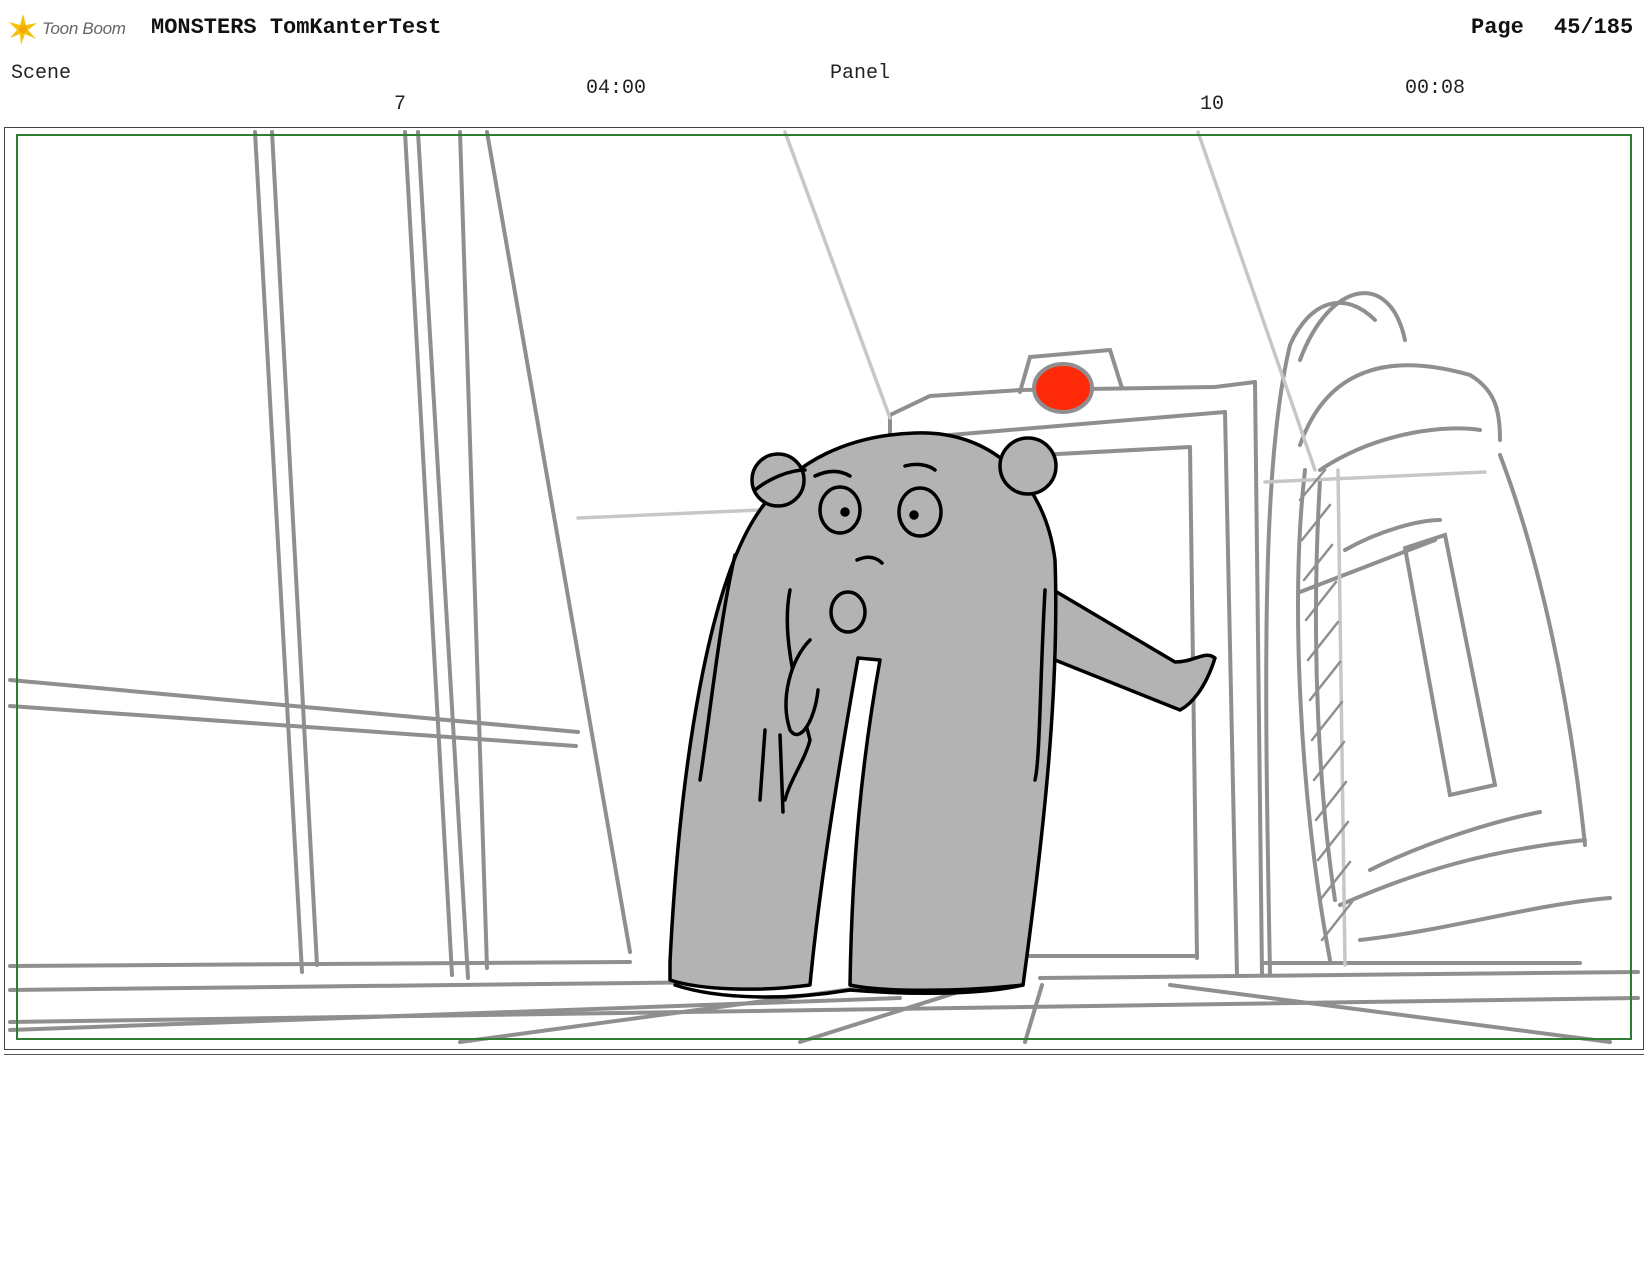  Describe the element at coordinates (23, 29) in the screenshot. I see `starburst-icon` at that location.